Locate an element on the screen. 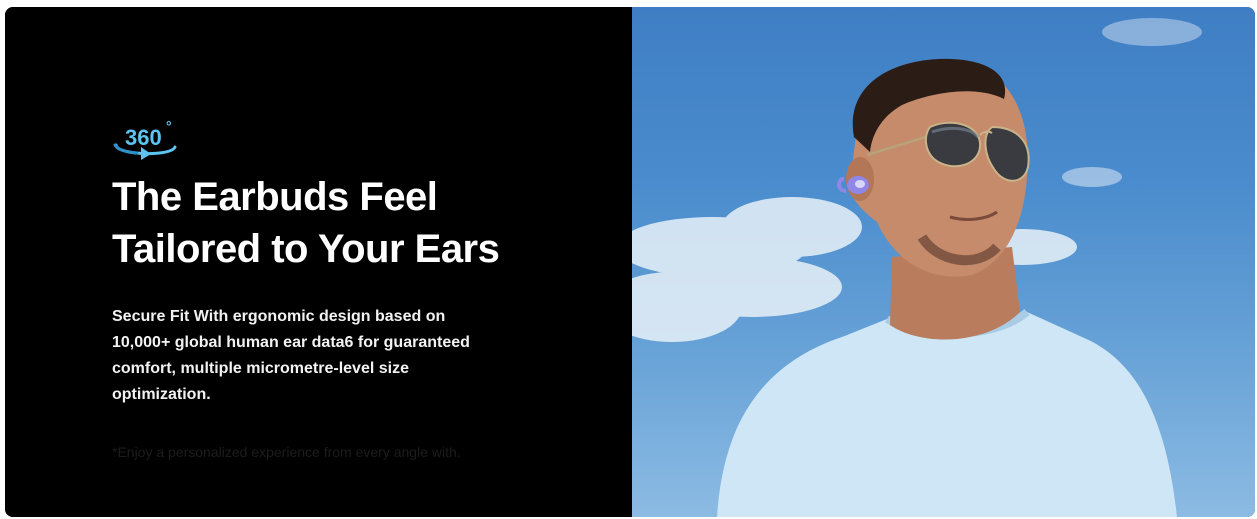  headline-line-2: Tailored to Your Ears is located at coordinates (306, 249).